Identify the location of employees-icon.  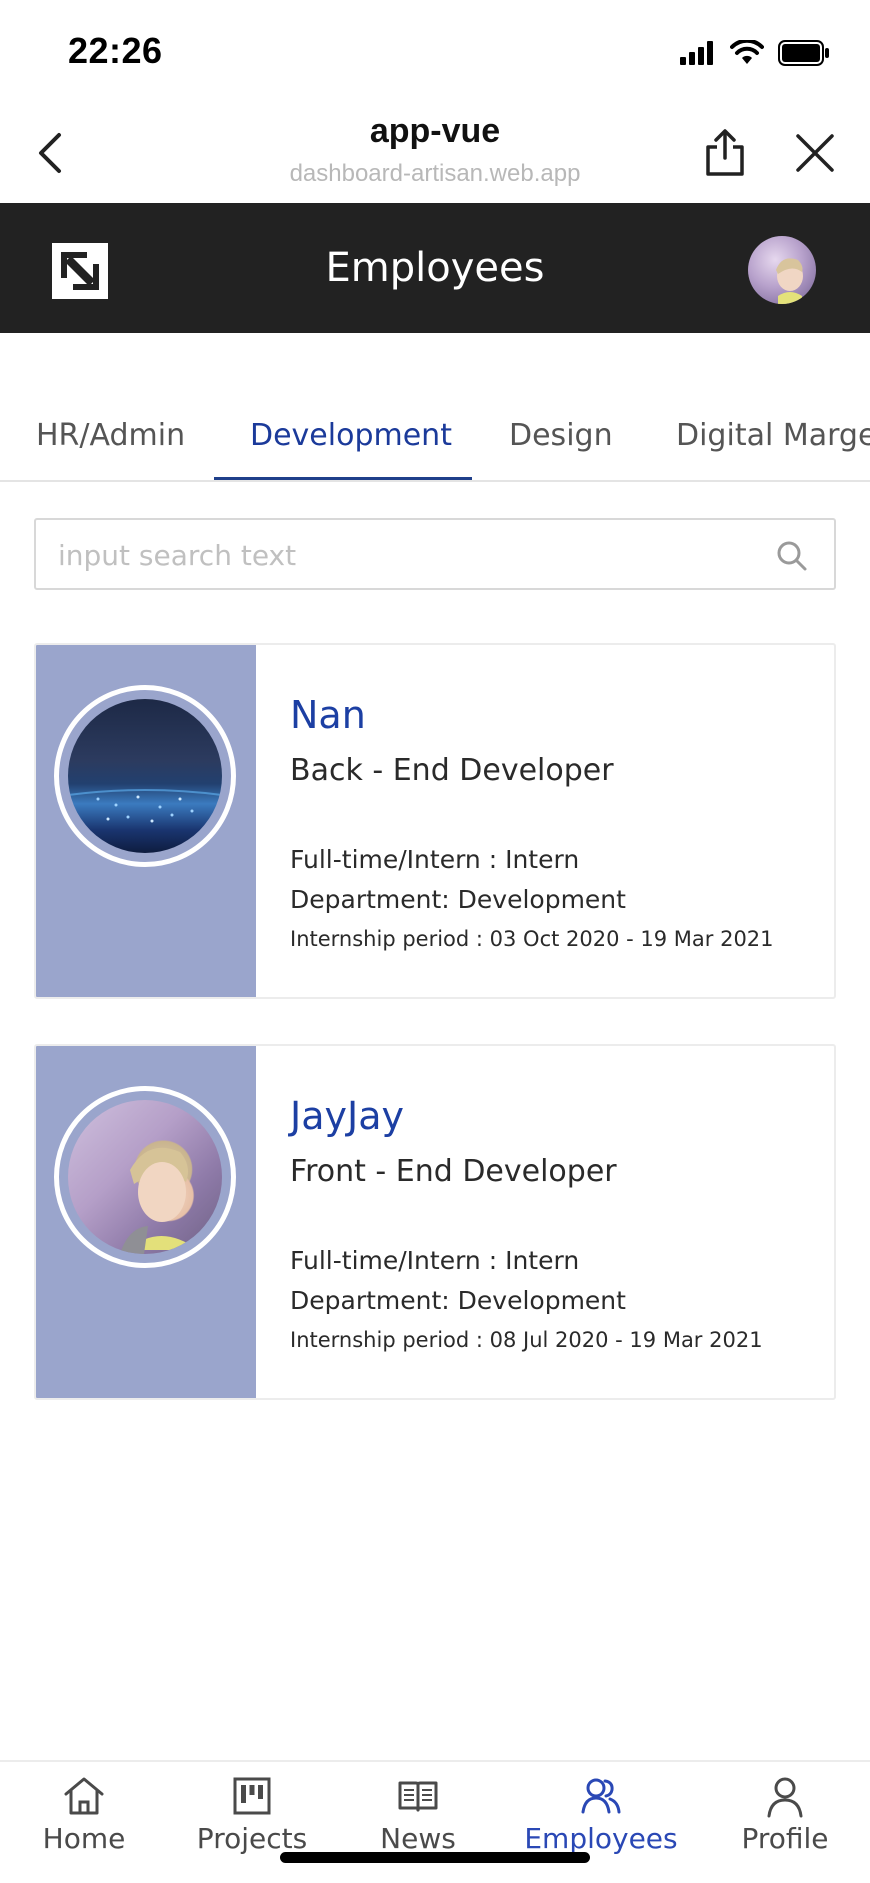
(601, 1796).